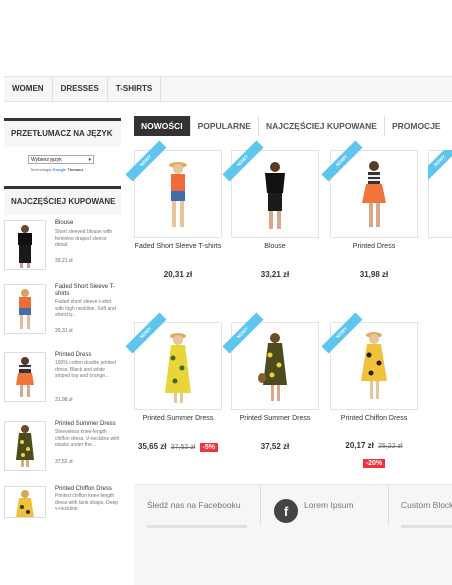 Image resolution: width=452 pixels, height=585 pixels. I want to click on price-row: 33,21 zł, so click(275, 274).